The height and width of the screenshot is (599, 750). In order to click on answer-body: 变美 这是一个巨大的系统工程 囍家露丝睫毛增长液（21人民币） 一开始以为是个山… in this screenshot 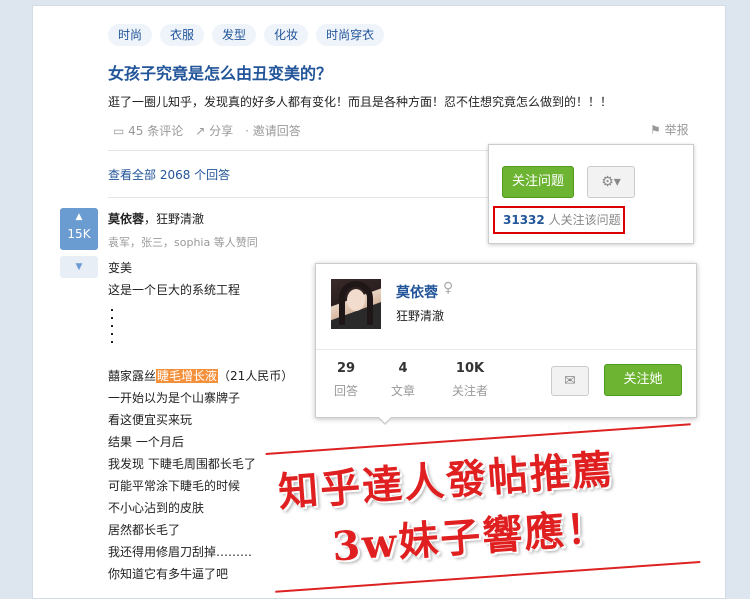, I will do `click(200, 421)`.